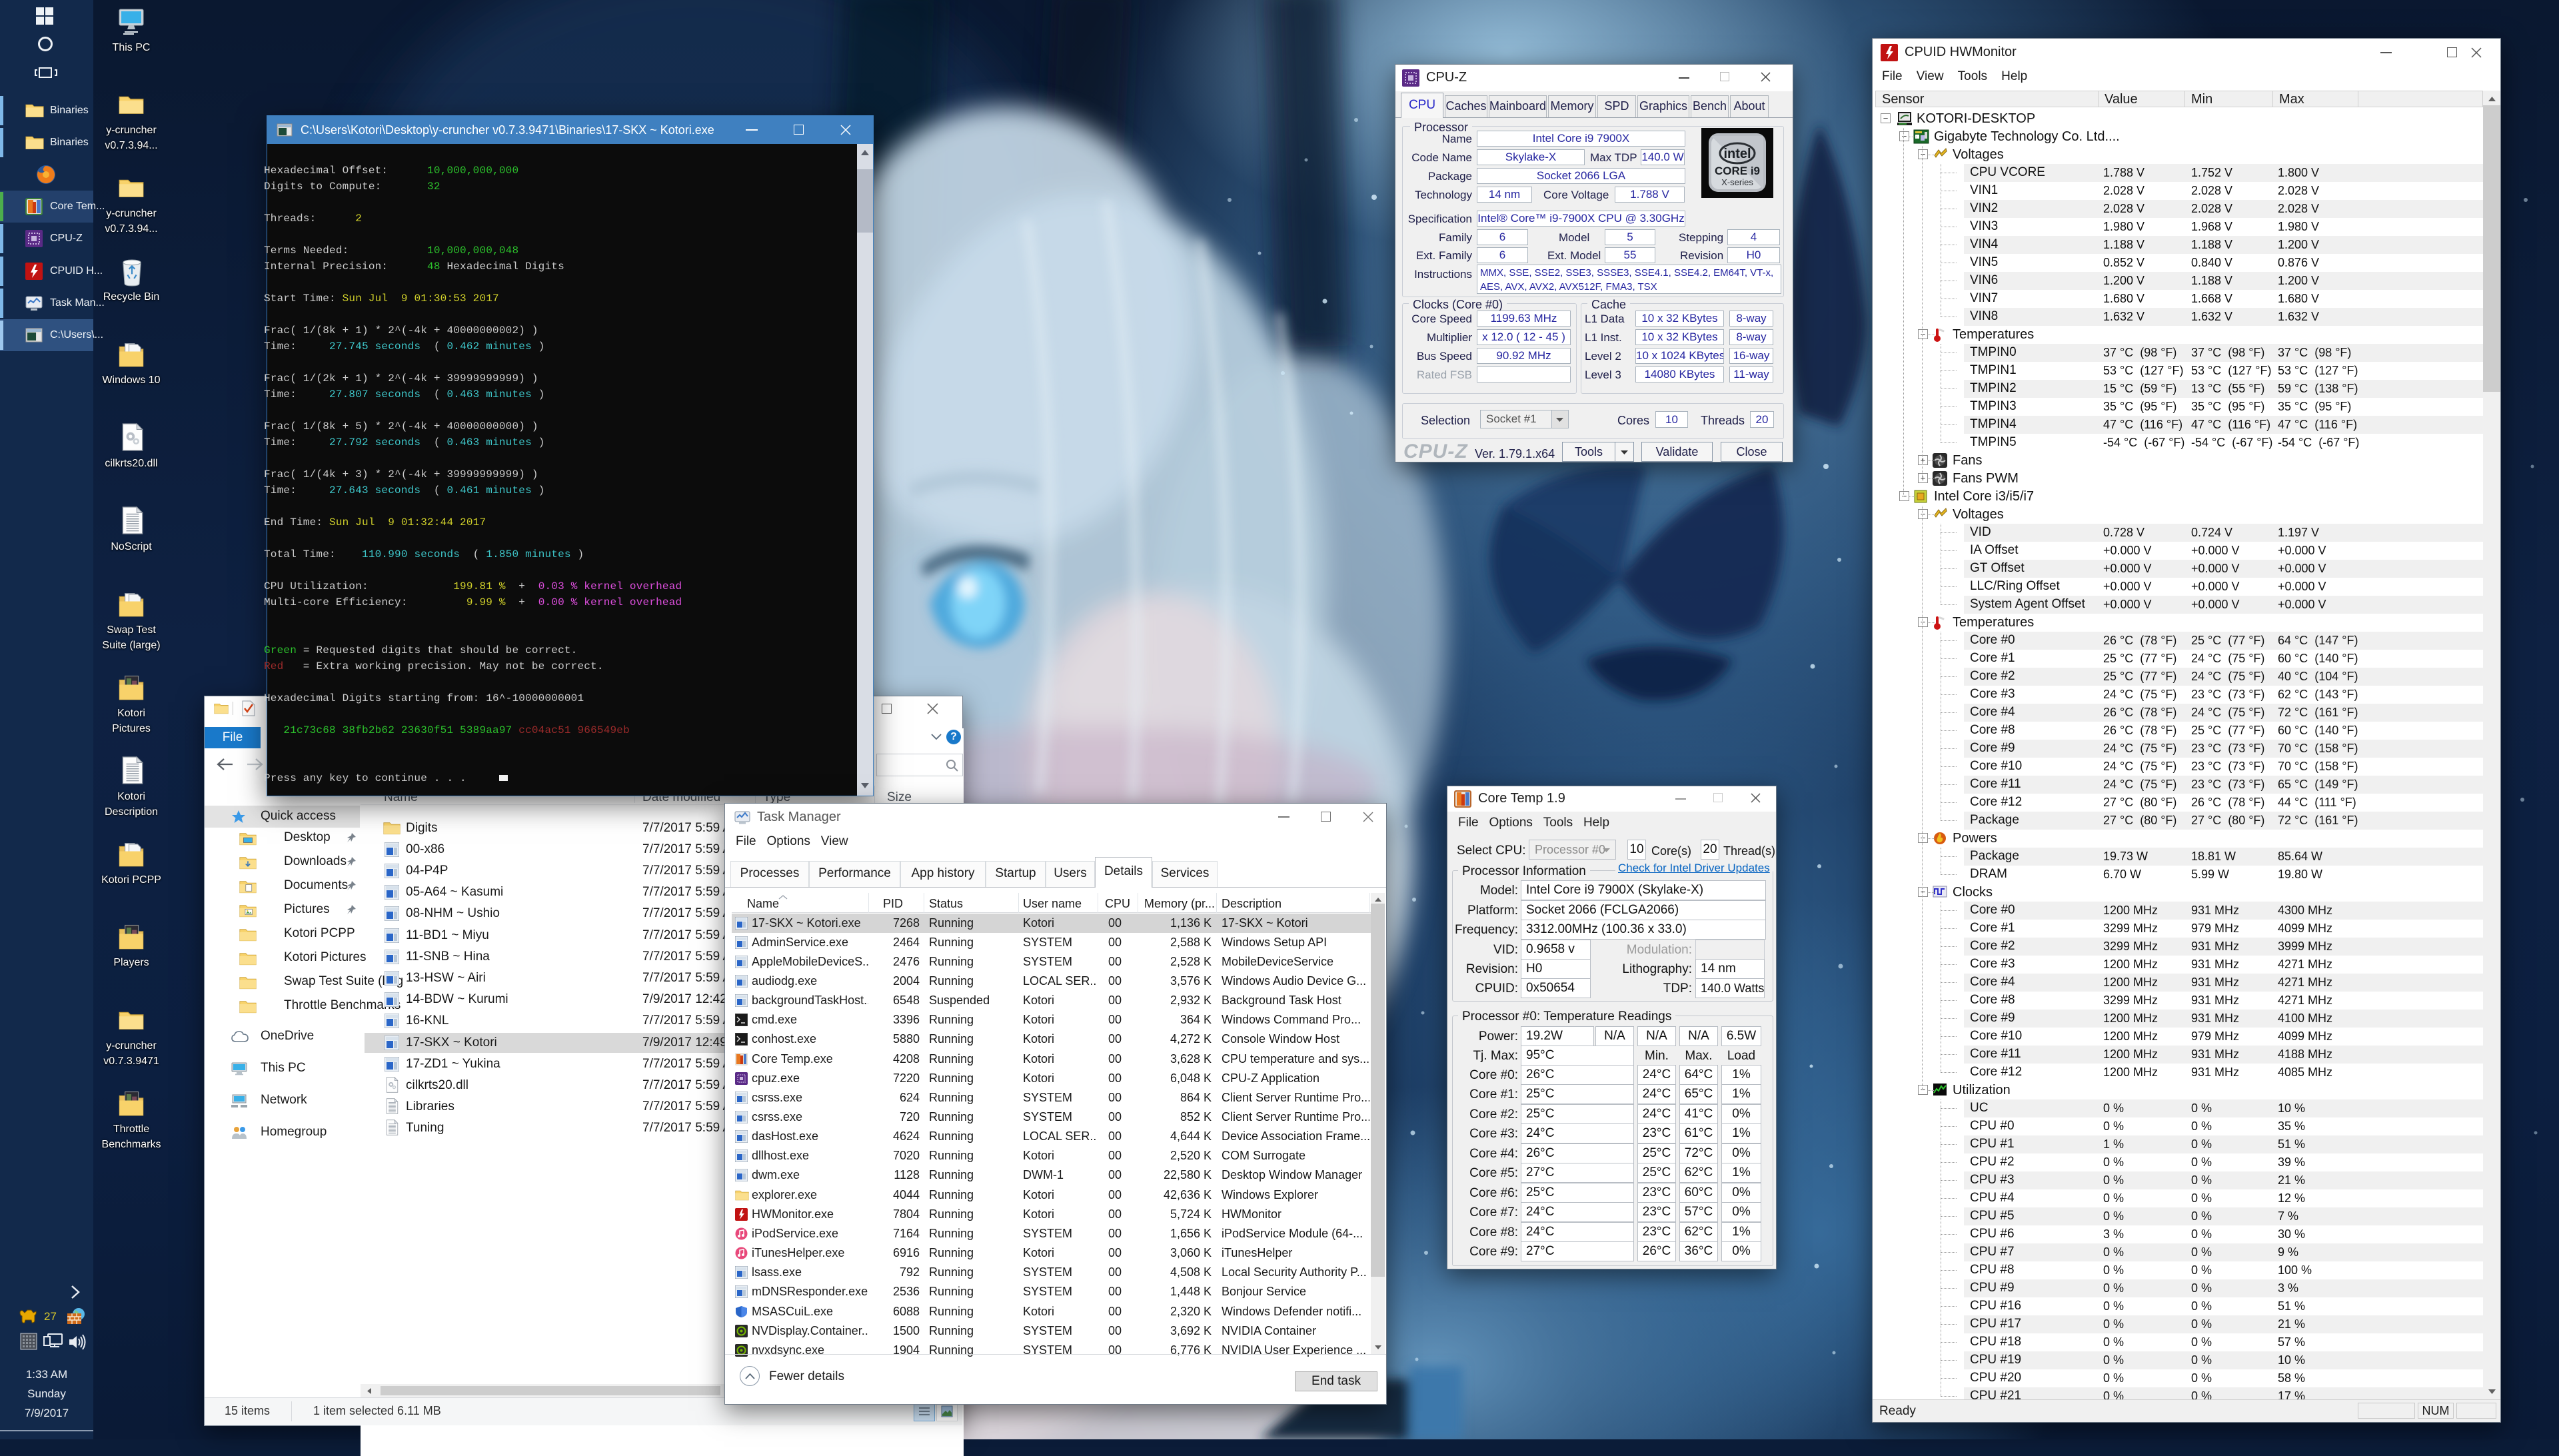  Describe the element at coordinates (1737, 171) in the screenshot. I see `svg-text: CORE i9` at that location.